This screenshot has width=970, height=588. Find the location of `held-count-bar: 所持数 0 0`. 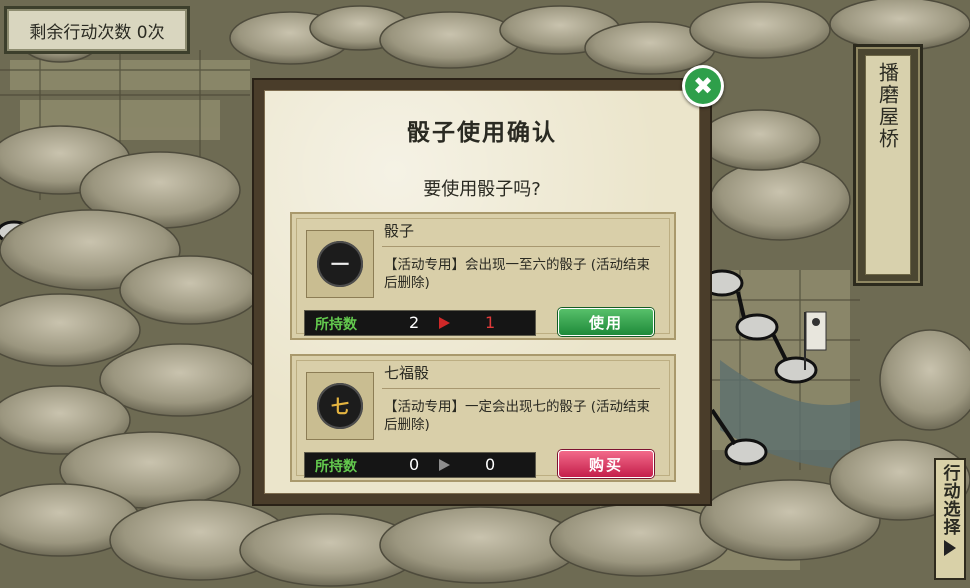

held-count-bar: 所持数 0 0 is located at coordinates (420, 465).